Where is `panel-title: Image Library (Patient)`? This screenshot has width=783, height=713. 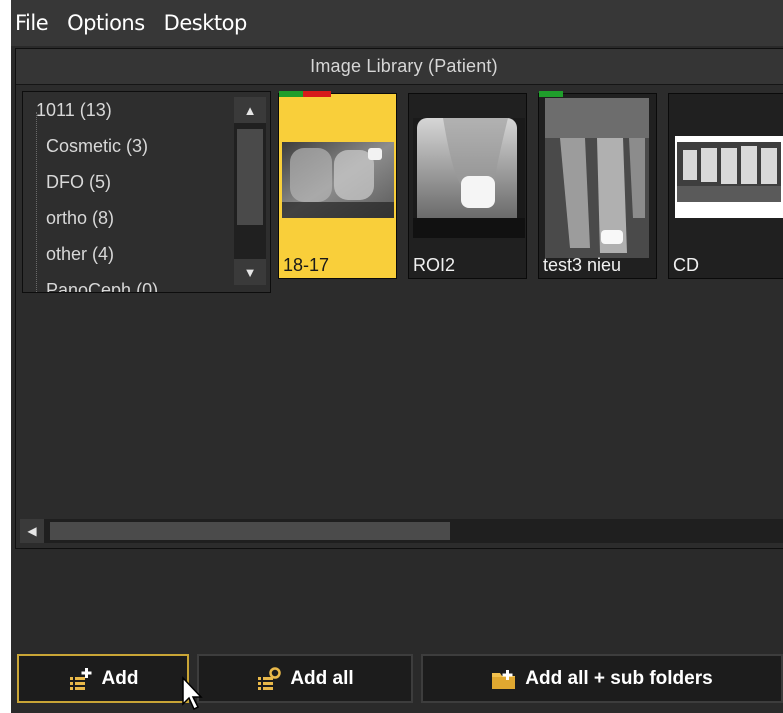
panel-title: Image Library (Patient) is located at coordinates (404, 66).